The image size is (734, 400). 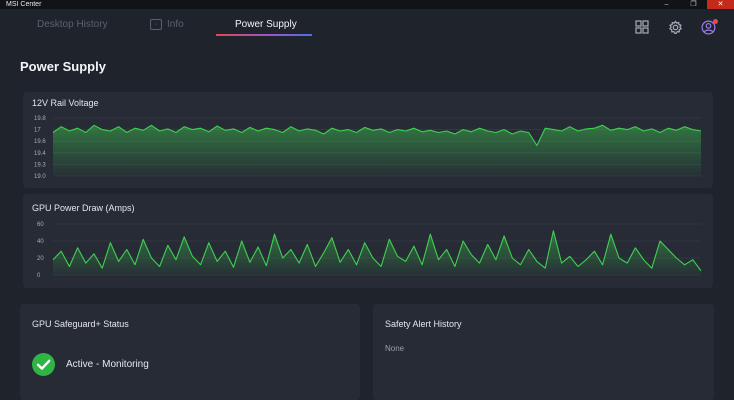 What do you see at coordinates (40, 142) in the screenshot?
I see `y-tick-label: 19.6` at bounding box center [40, 142].